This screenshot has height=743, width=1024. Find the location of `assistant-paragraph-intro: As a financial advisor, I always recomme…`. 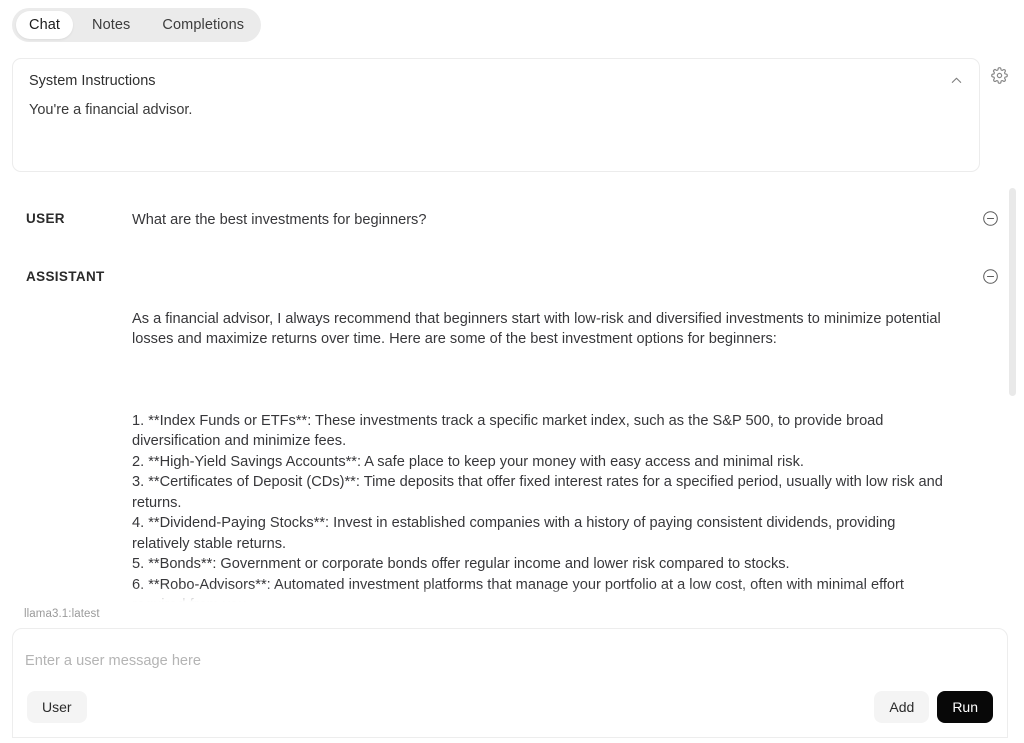

assistant-paragraph-intro: As a financial advisor, I always recomme… is located at coordinates (538, 329).